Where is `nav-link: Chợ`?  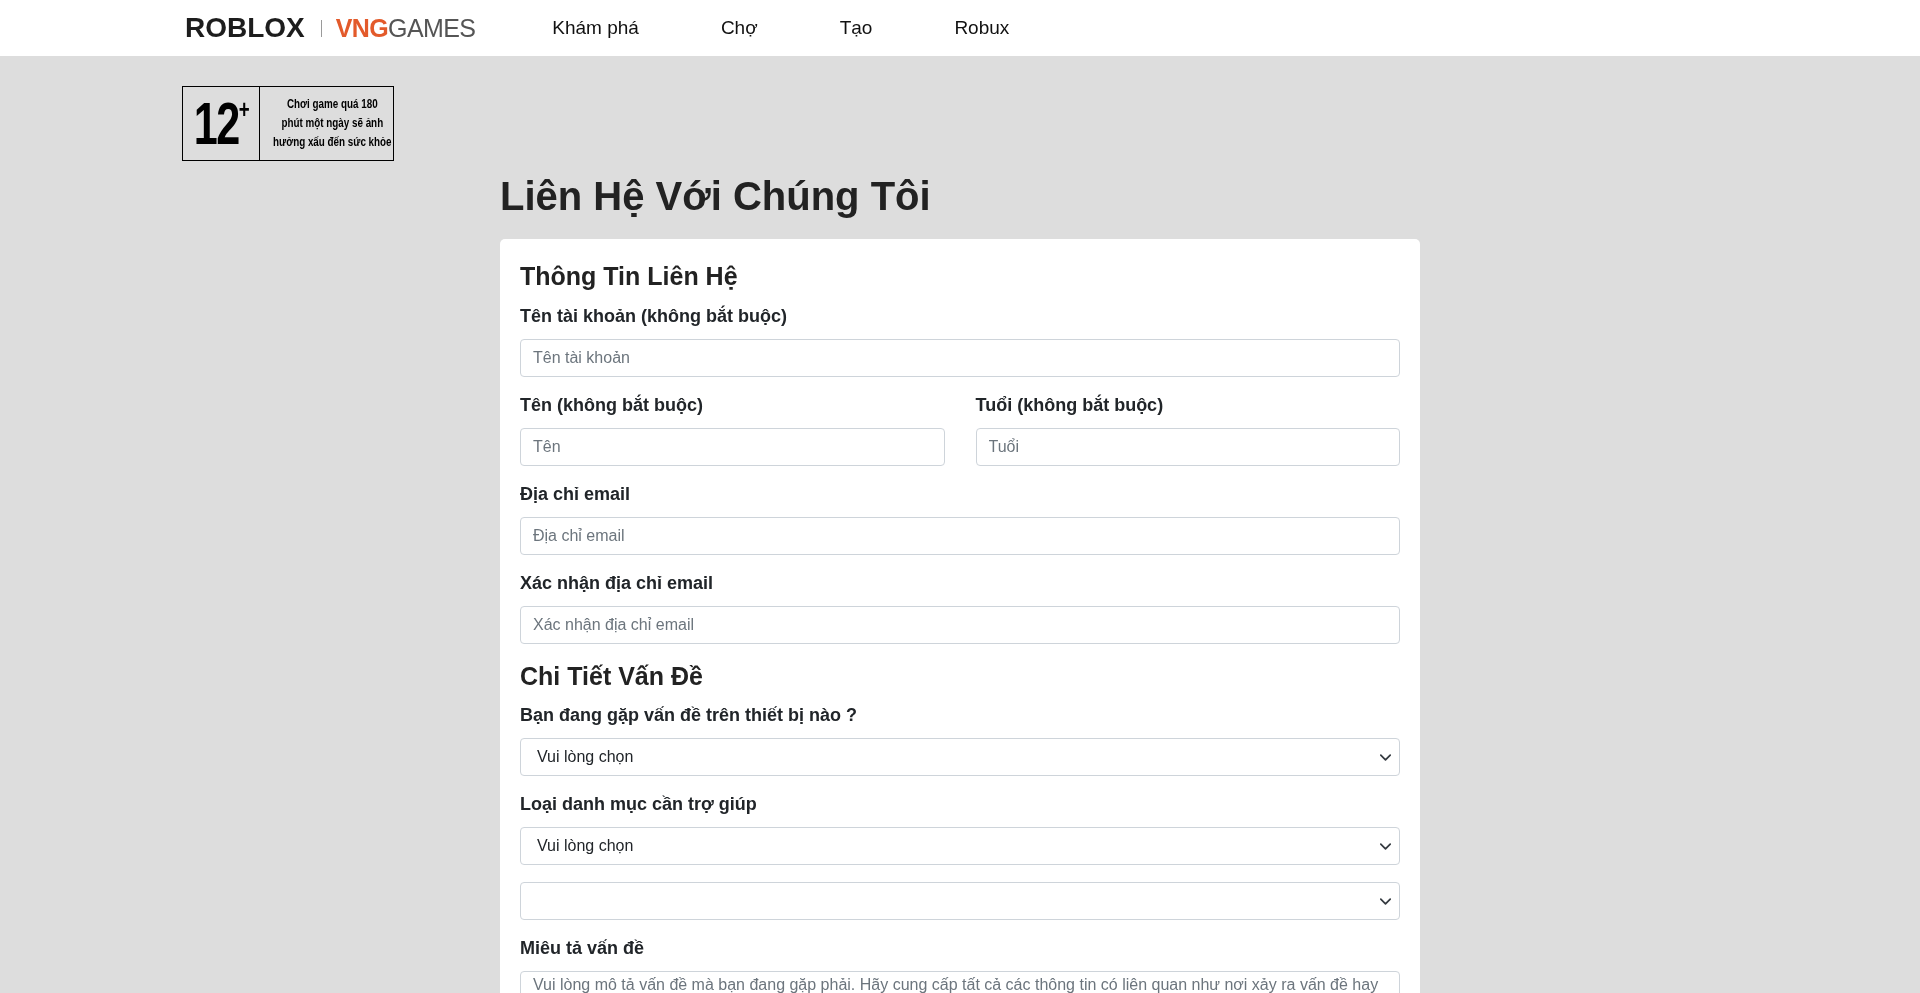
nav-link: Chợ is located at coordinates (739, 28).